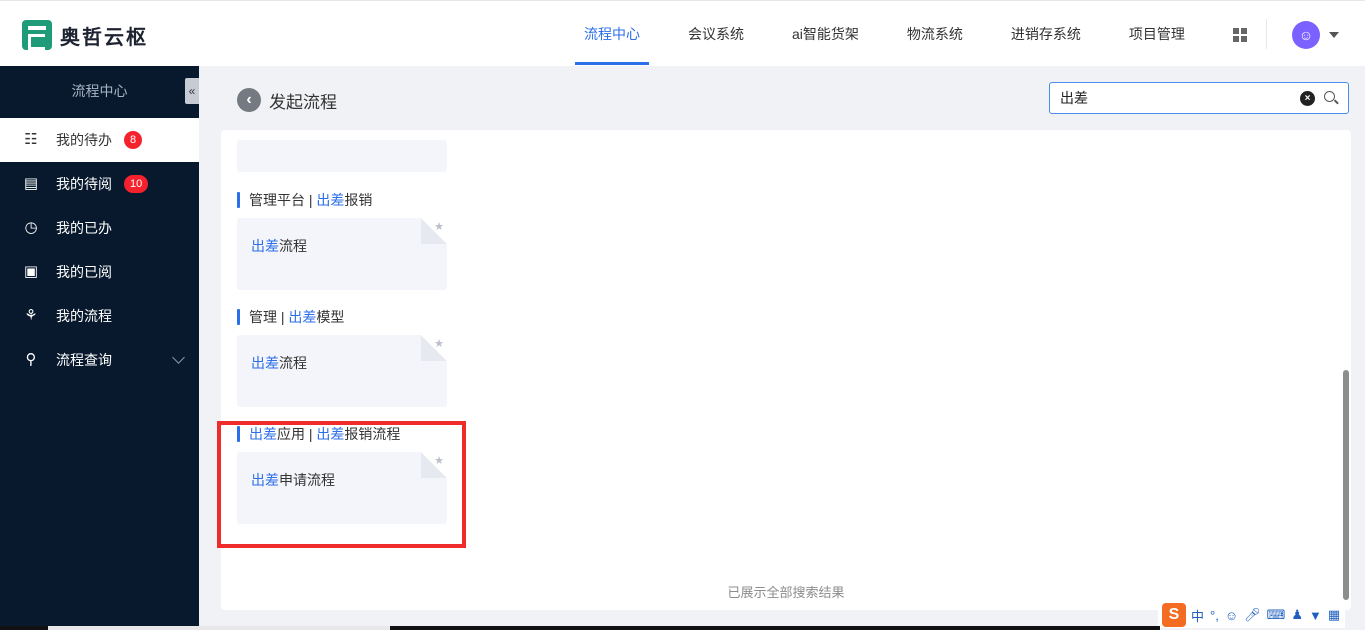 This screenshot has width=1365, height=630. What do you see at coordinates (716, 34) in the screenshot?
I see `nav-item-meeting: 会议系统` at bounding box center [716, 34].